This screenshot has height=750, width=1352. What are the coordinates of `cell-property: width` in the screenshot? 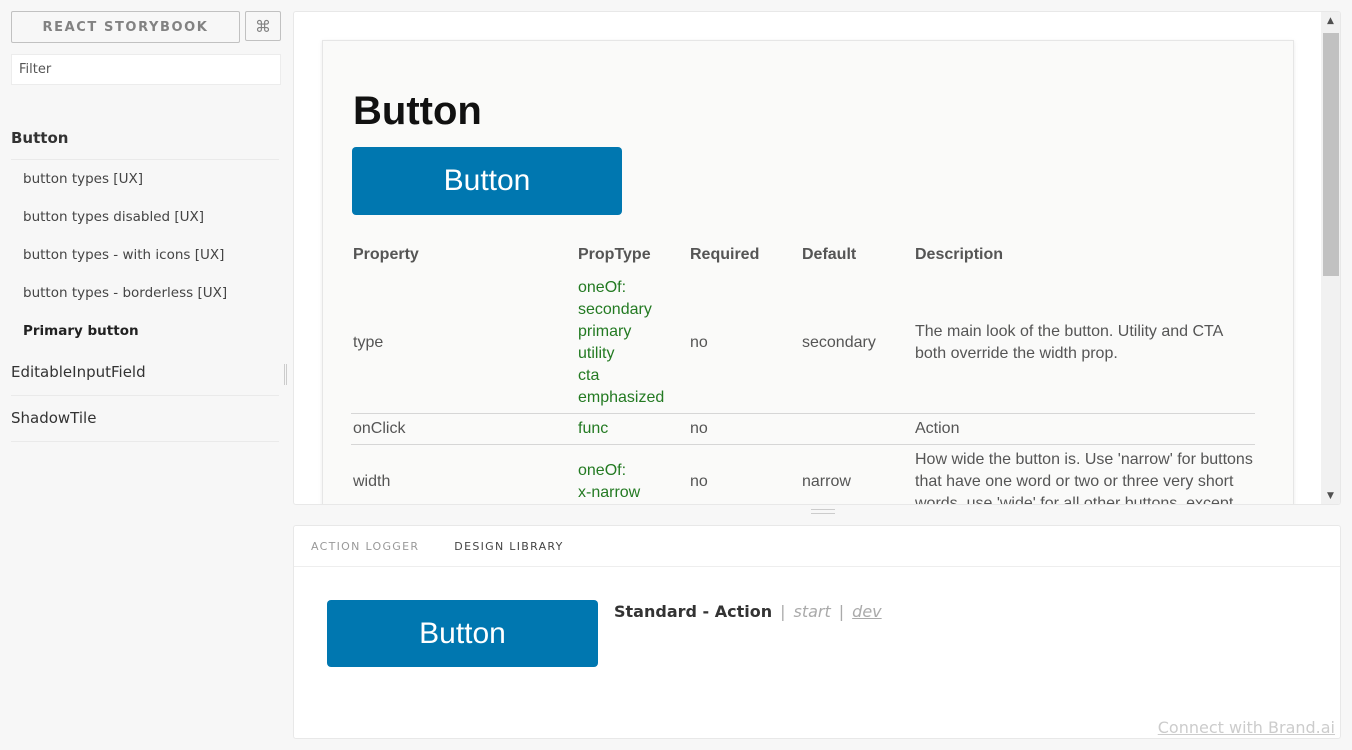 It's located at (463, 474).